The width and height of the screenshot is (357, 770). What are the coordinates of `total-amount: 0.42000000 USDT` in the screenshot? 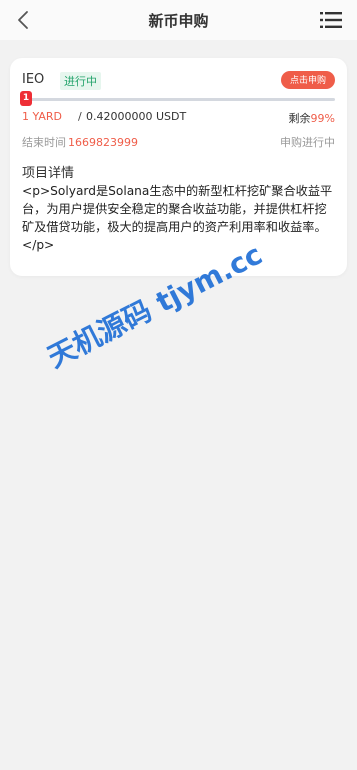 It's located at (136, 116).